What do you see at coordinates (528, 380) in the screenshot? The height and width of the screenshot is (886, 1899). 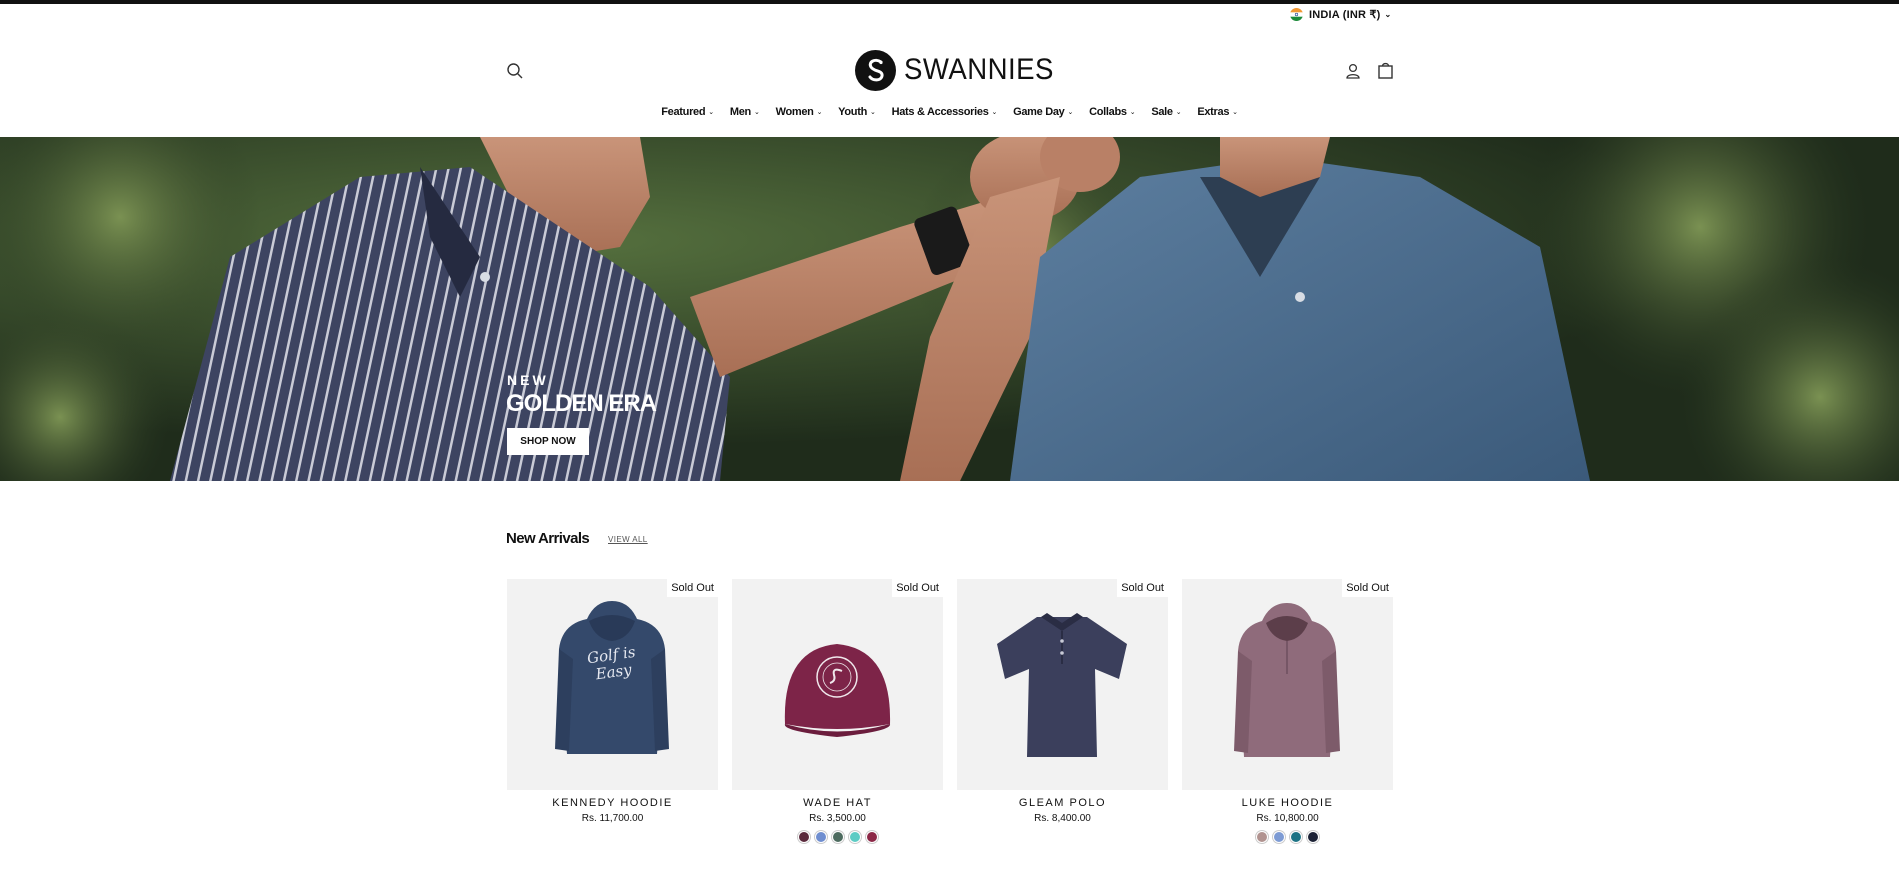 I see `hero-kicker: NEW` at bounding box center [528, 380].